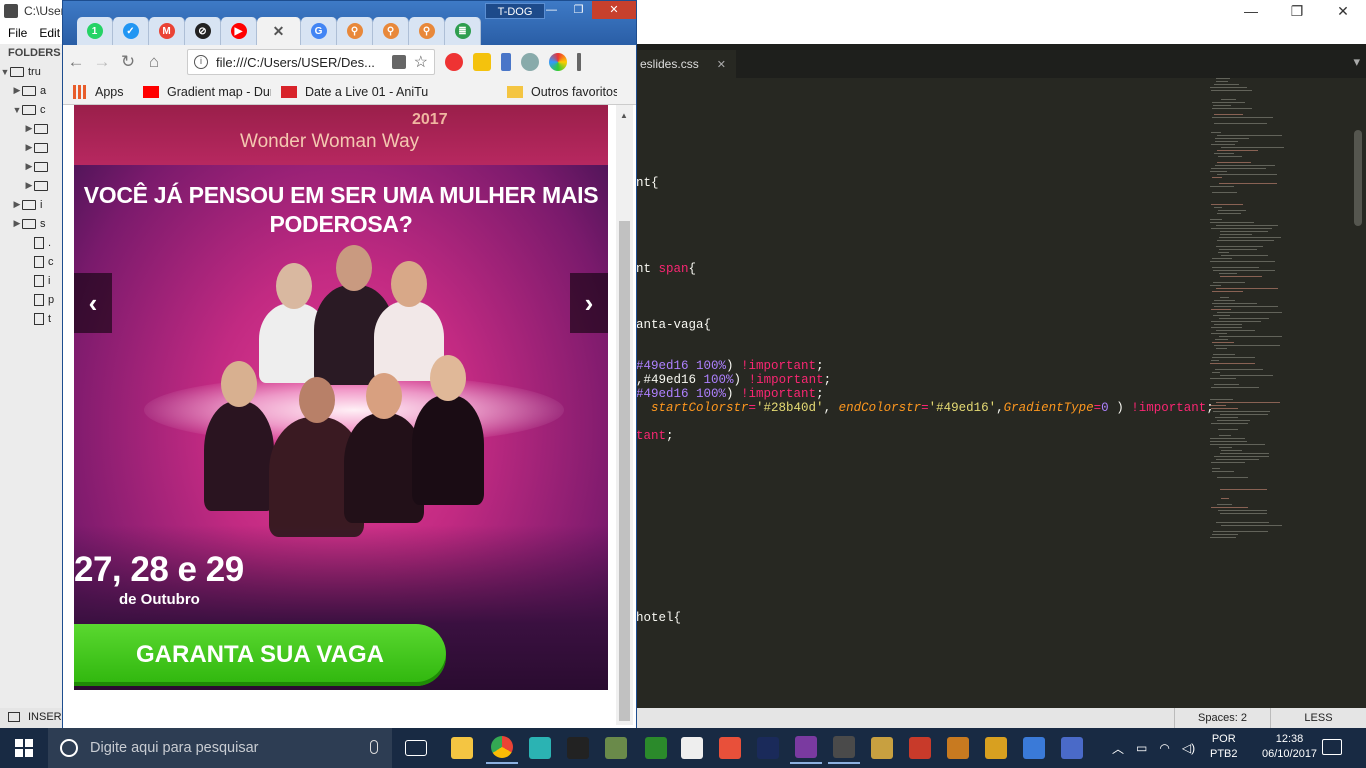  Describe the element at coordinates (17, 33) in the screenshot. I see `menu-file: File` at that location.